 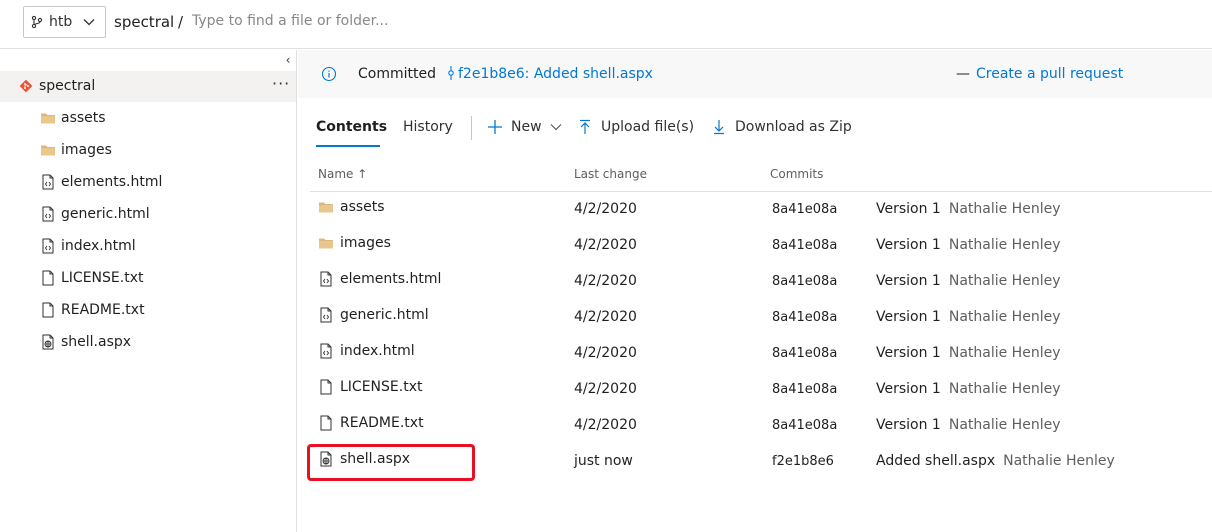 I want to click on file-name-cell: elements.html, so click(x=379, y=279).